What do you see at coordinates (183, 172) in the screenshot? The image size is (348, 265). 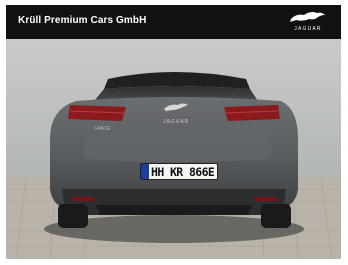 I see `license-plate-text: HH KR 866E` at bounding box center [183, 172].